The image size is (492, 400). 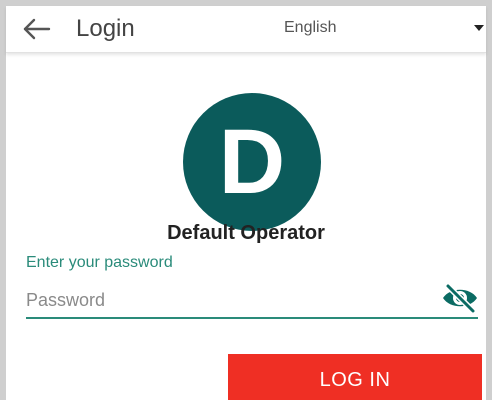 What do you see at coordinates (252, 318) in the screenshot?
I see `password-underline` at bounding box center [252, 318].